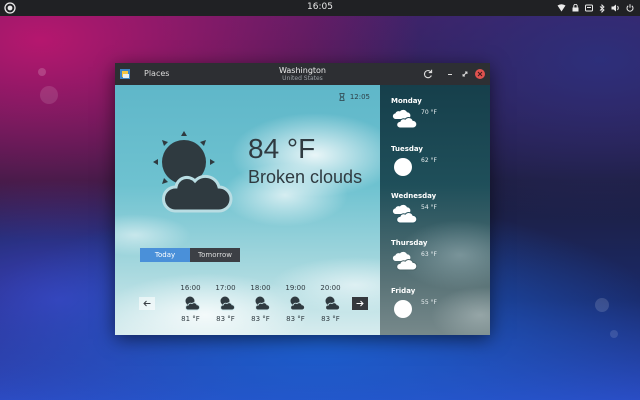 Image resolution: width=640 pixels, height=400 pixels. I want to click on forecast-temperature: 62 °F, so click(429, 160).